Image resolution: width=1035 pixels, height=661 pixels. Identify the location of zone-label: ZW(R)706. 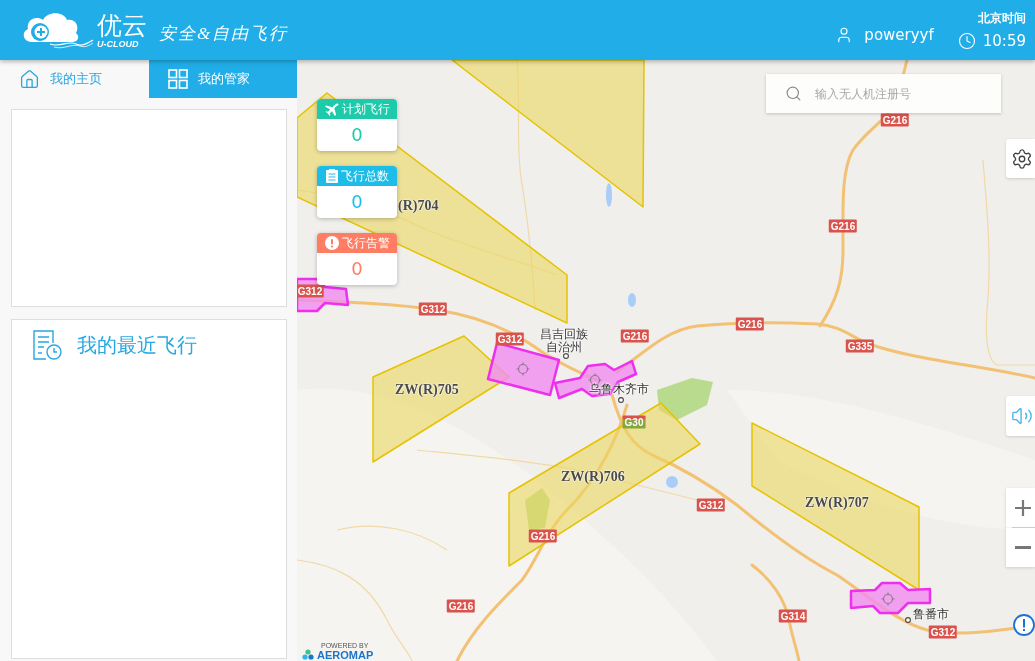
(593, 477).